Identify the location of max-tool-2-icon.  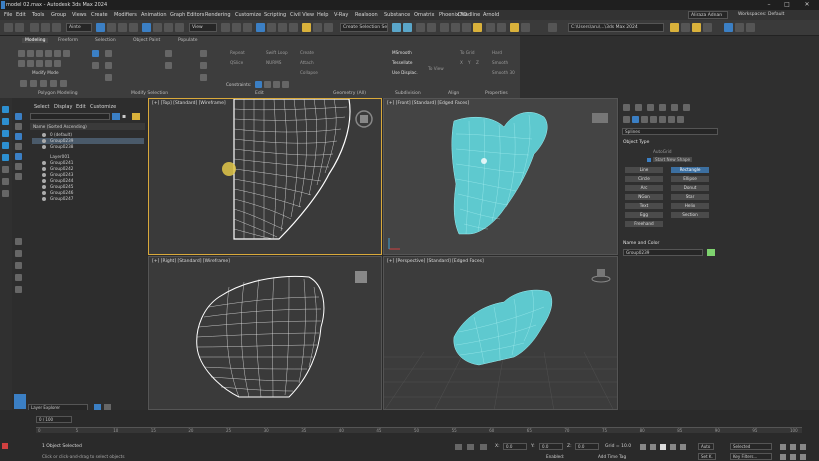
(739, 27).